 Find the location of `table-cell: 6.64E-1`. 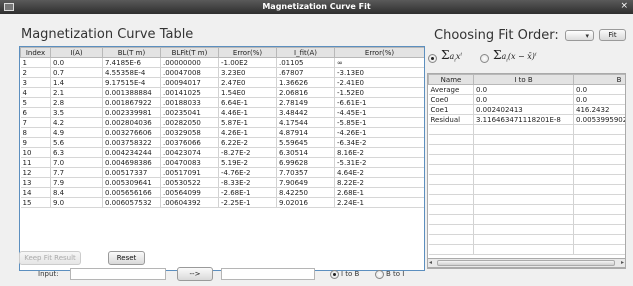

table-cell: 6.64E-1 is located at coordinates (247, 102).